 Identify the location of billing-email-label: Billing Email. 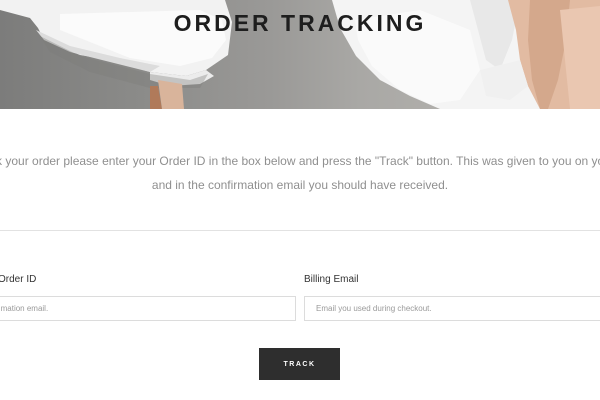
(331, 279).